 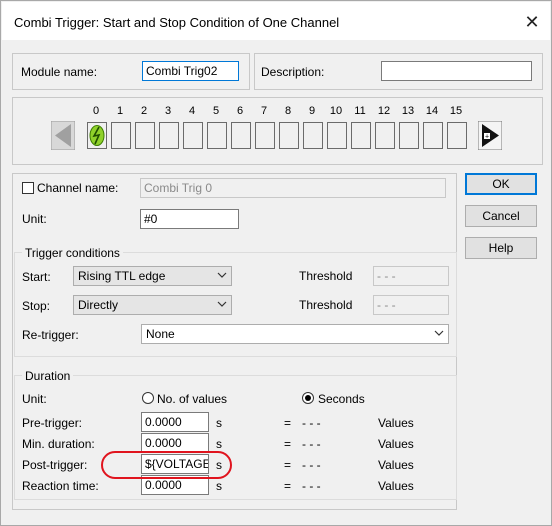 What do you see at coordinates (131, 71) in the screenshot?
I see `module-name-panel: Module name: Combi Trig02` at bounding box center [131, 71].